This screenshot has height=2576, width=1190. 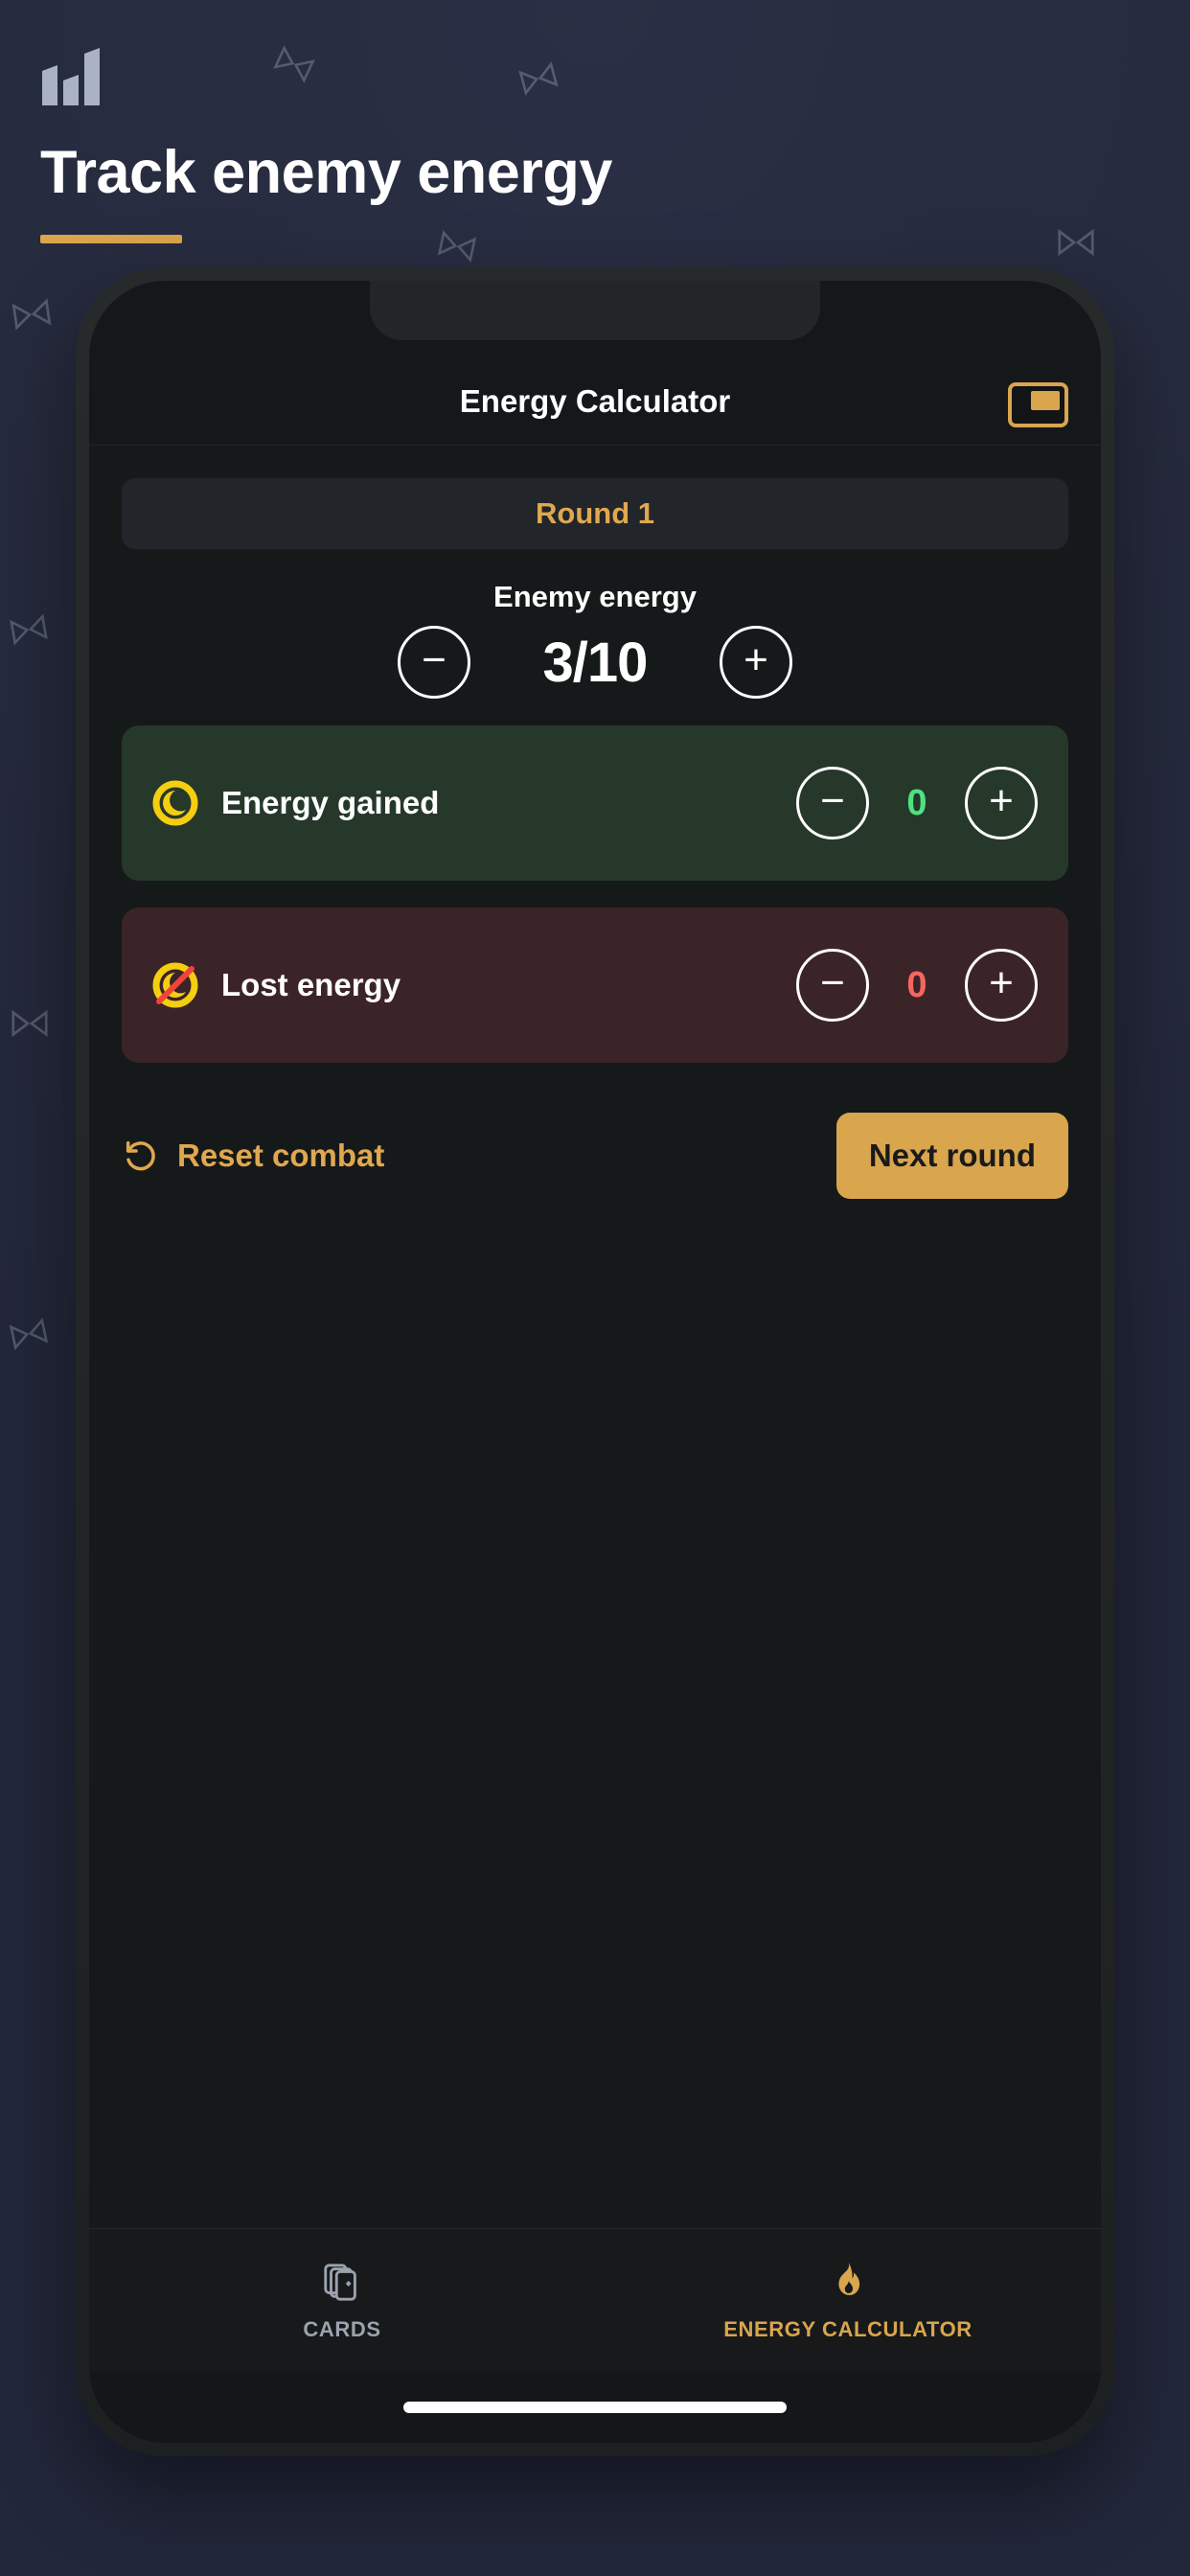 I want to click on phone-notch, so click(x=595, y=310).